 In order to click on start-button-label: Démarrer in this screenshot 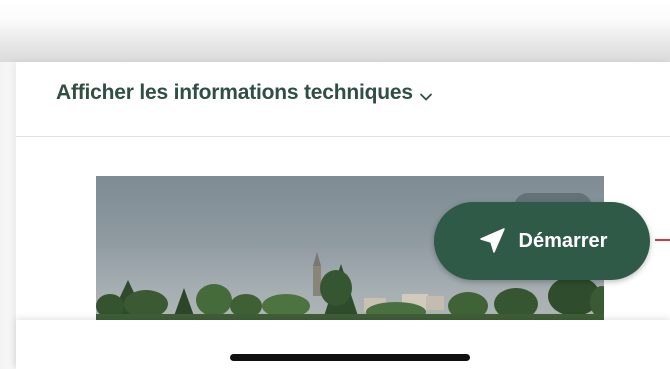, I will do `click(563, 240)`.